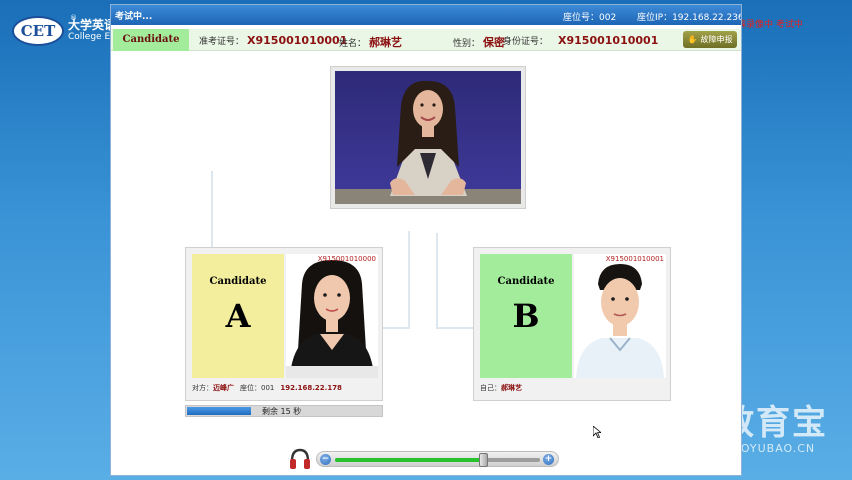  I want to click on volume-down-button: −, so click(325, 459).